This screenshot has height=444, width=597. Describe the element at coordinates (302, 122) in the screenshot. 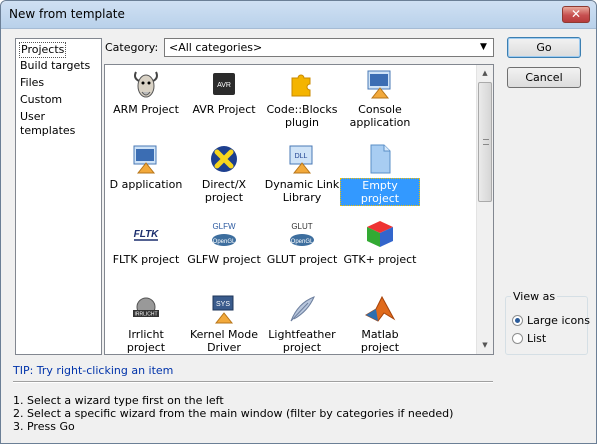

I see `template-label-line2: plugin` at that location.